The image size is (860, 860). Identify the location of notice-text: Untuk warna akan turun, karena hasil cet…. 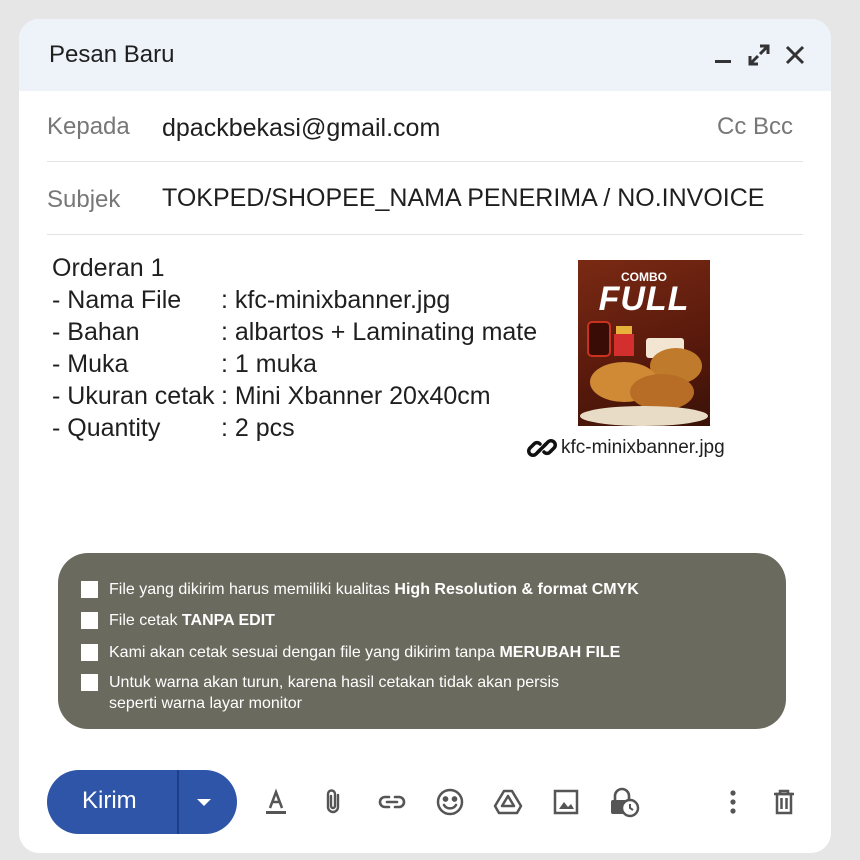
(334, 693).